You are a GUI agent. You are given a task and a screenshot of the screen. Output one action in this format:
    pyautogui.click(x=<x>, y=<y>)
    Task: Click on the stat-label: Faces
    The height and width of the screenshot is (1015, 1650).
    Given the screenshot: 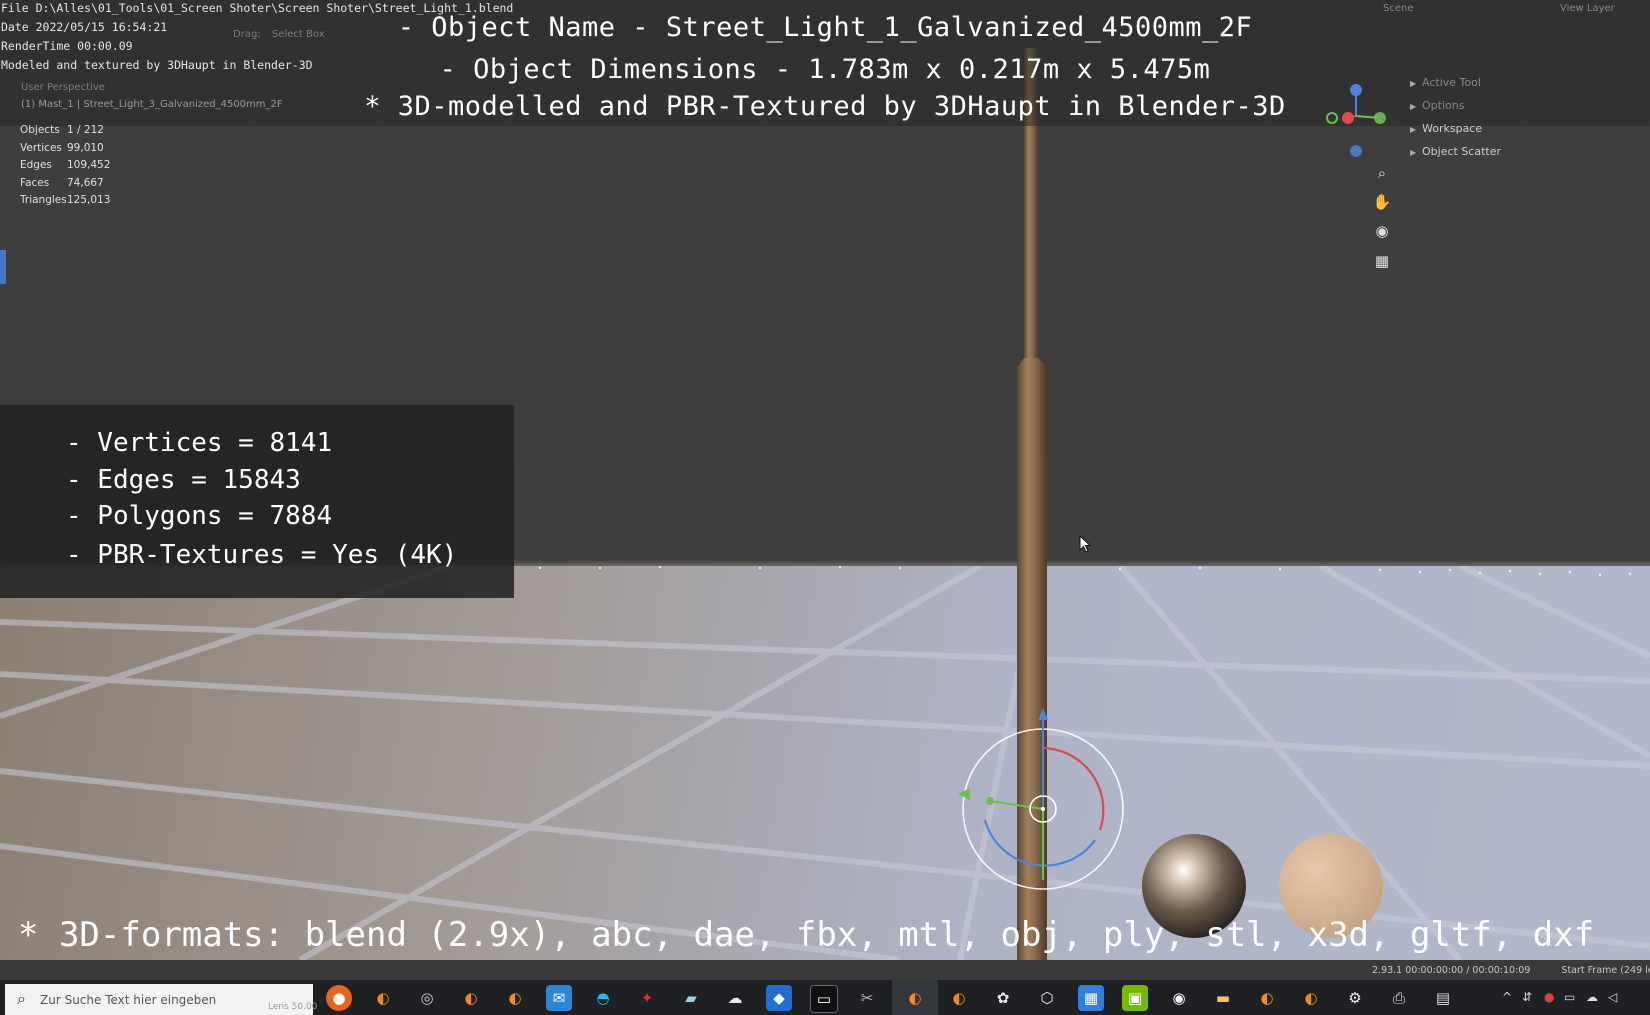 What is the action you would take?
    pyautogui.click(x=35, y=182)
    